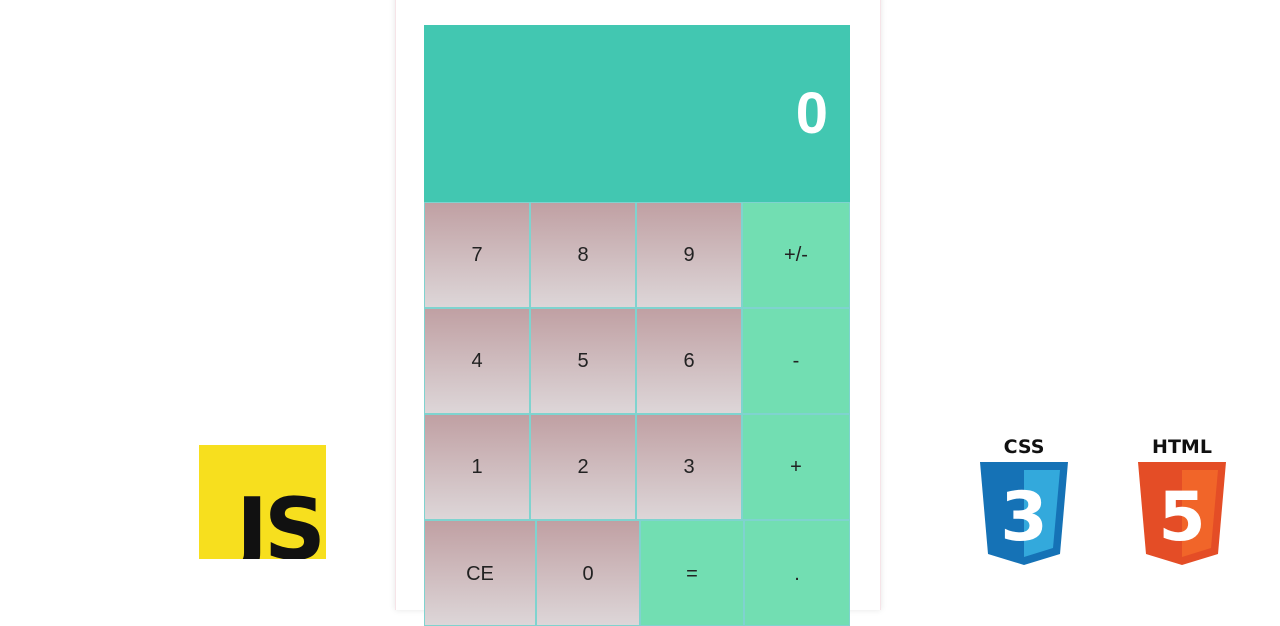  What do you see at coordinates (797, 573) in the screenshot?
I see `decimal-button: .` at bounding box center [797, 573].